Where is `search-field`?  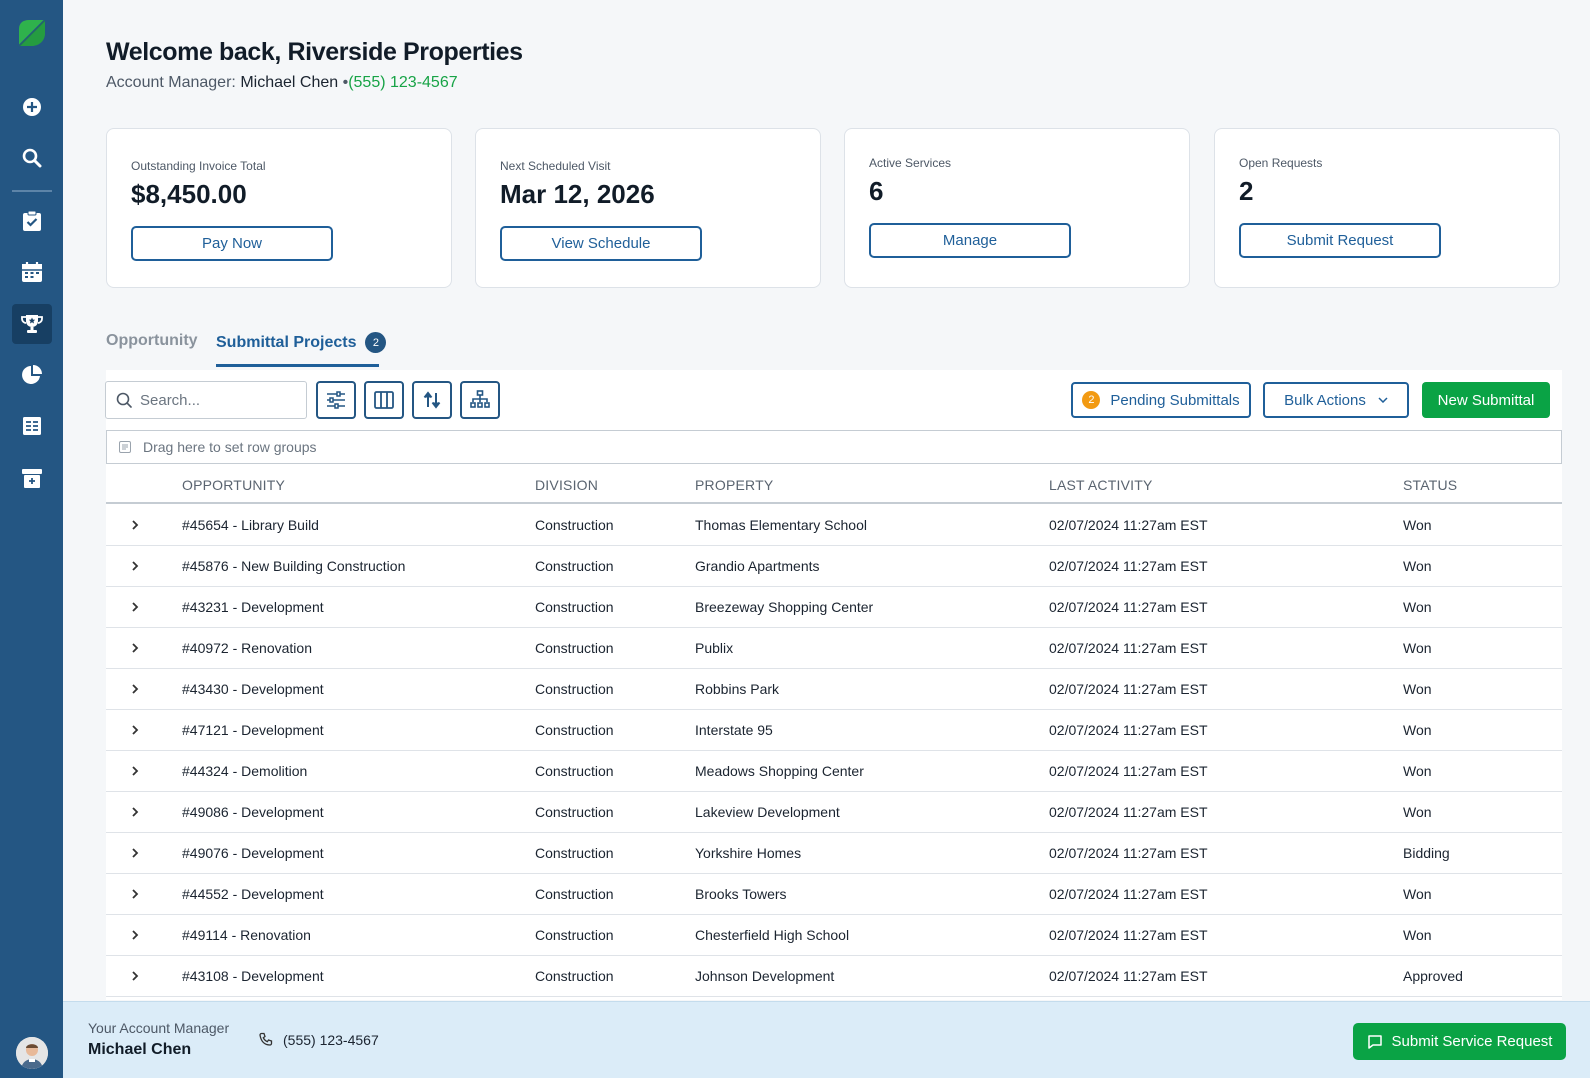
search-field is located at coordinates (206, 400).